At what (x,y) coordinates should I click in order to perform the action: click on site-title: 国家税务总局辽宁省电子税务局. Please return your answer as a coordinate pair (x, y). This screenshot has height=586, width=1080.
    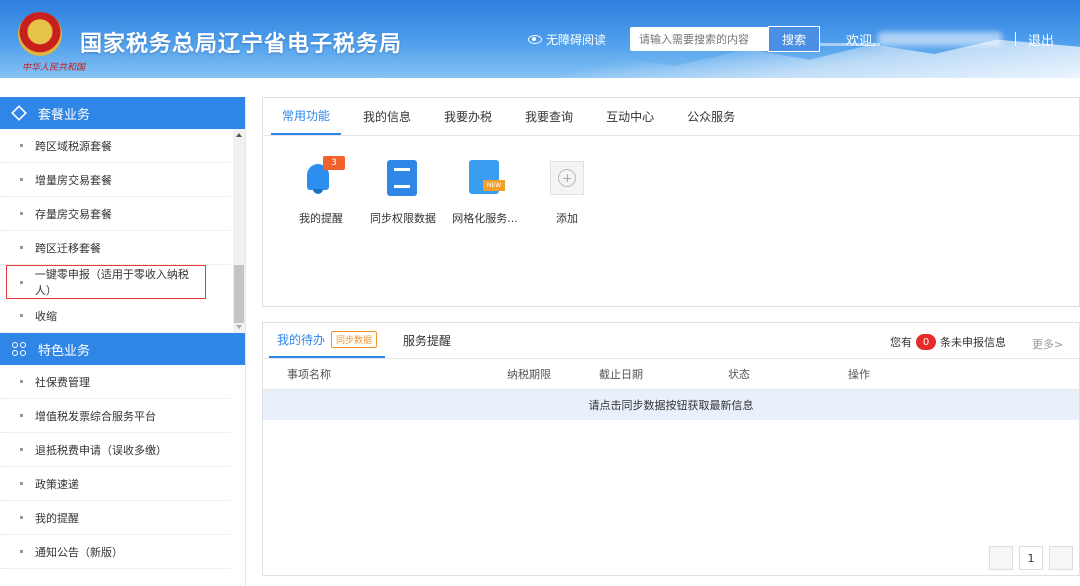
    Looking at the image, I should click on (241, 44).